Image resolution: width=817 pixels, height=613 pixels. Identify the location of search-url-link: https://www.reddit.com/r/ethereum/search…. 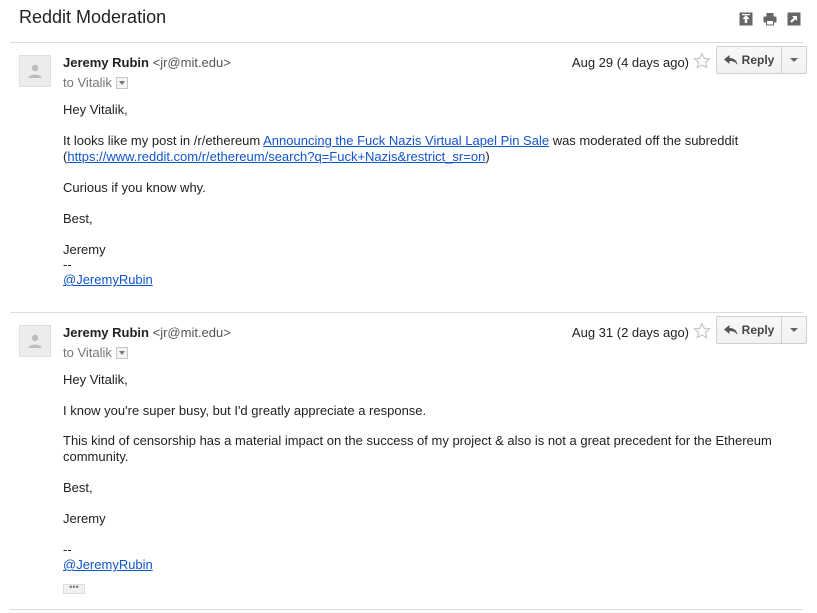
(276, 156).